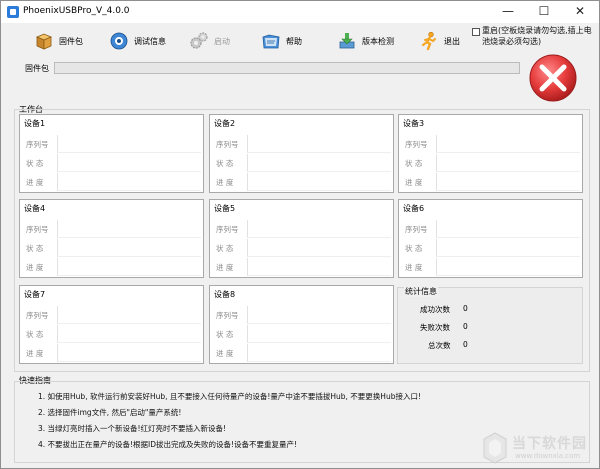  What do you see at coordinates (549, 444) in the screenshot?
I see `watermark-name: 当下软件园` at bounding box center [549, 444].